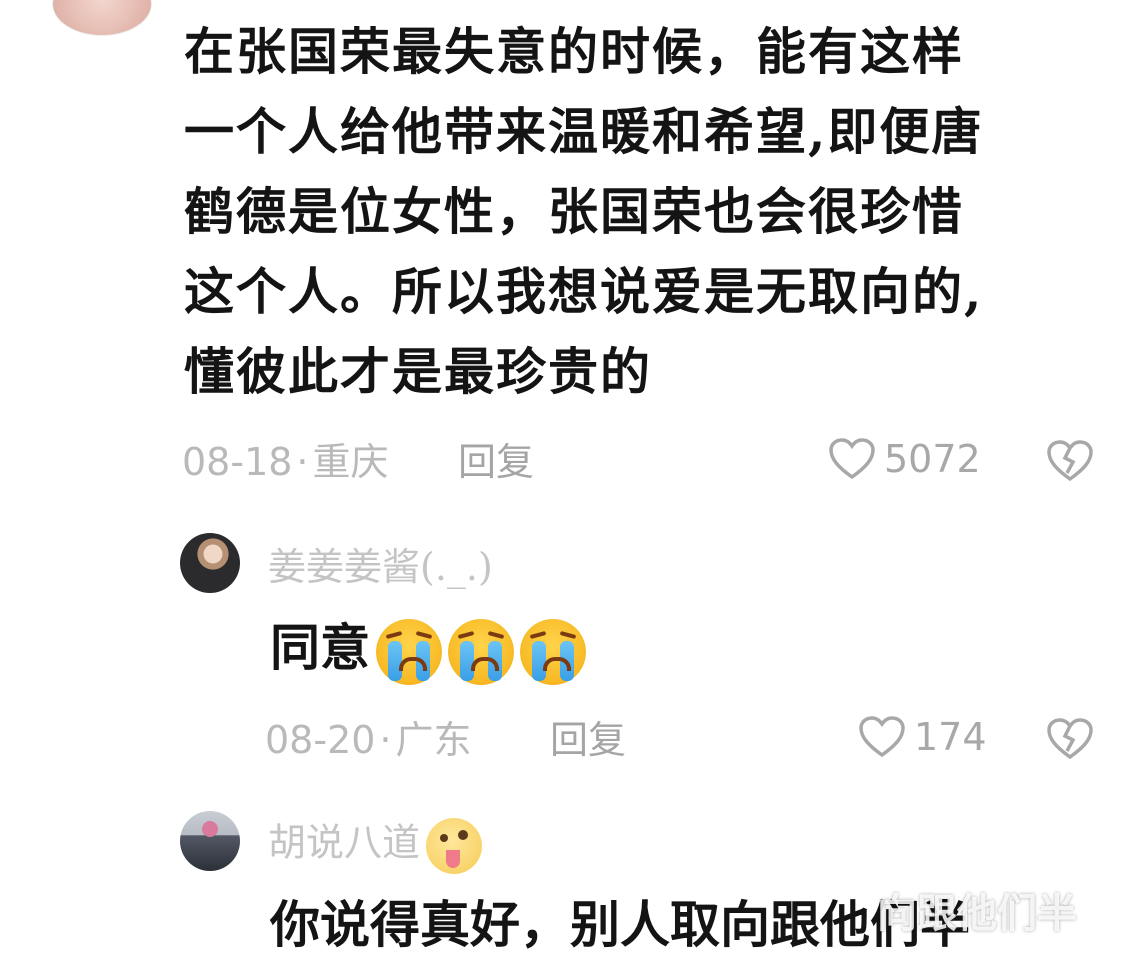 The height and width of the screenshot is (955, 1127). What do you see at coordinates (574, 211) in the screenshot?
I see `comment-line: 鹤德是位女性，张国荣也会很珍惜` at bounding box center [574, 211].